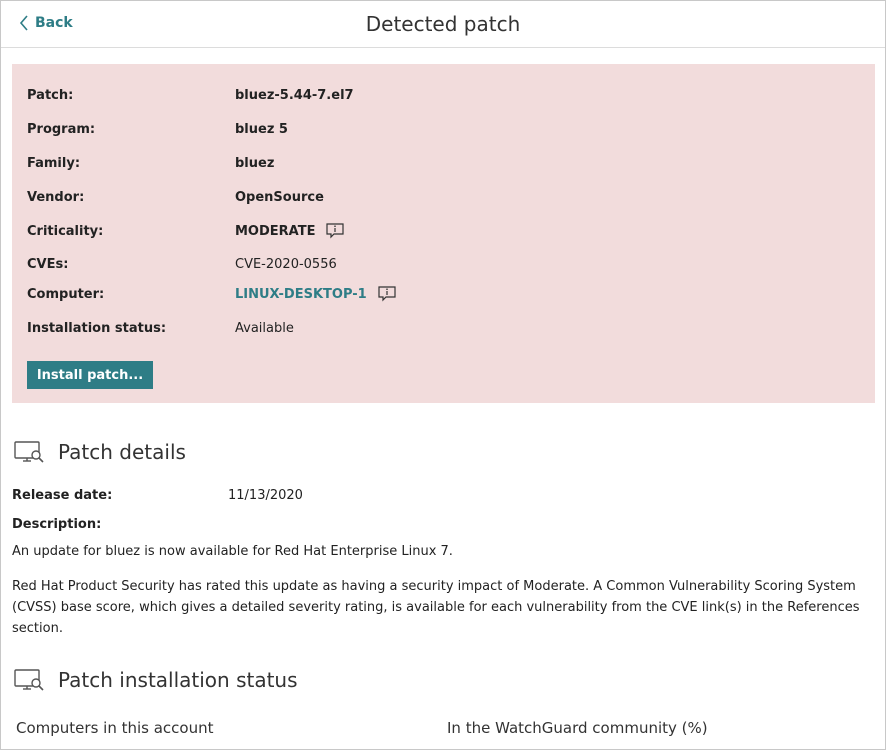 The image size is (886, 750). Describe the element at coordinates (275, 231) in the screenshot. I see `criticality-value: MODERATE` at that location.